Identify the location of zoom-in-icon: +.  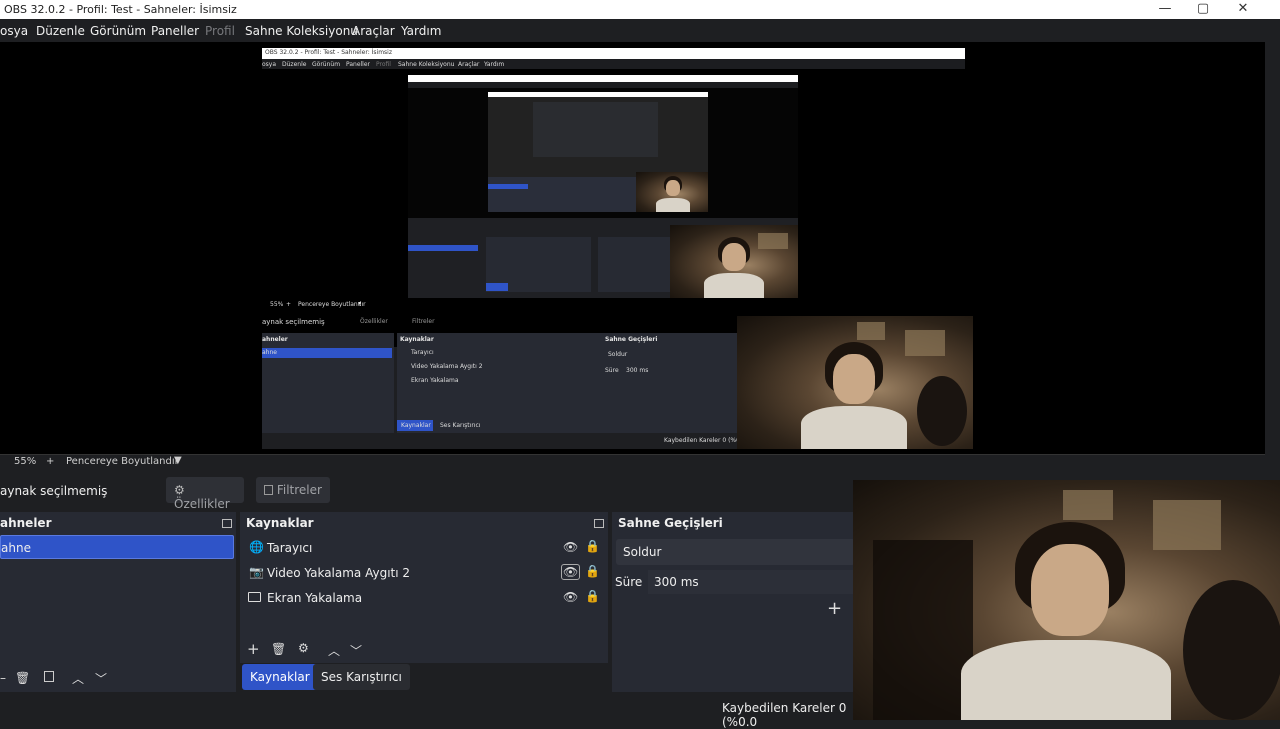
(50, 461).